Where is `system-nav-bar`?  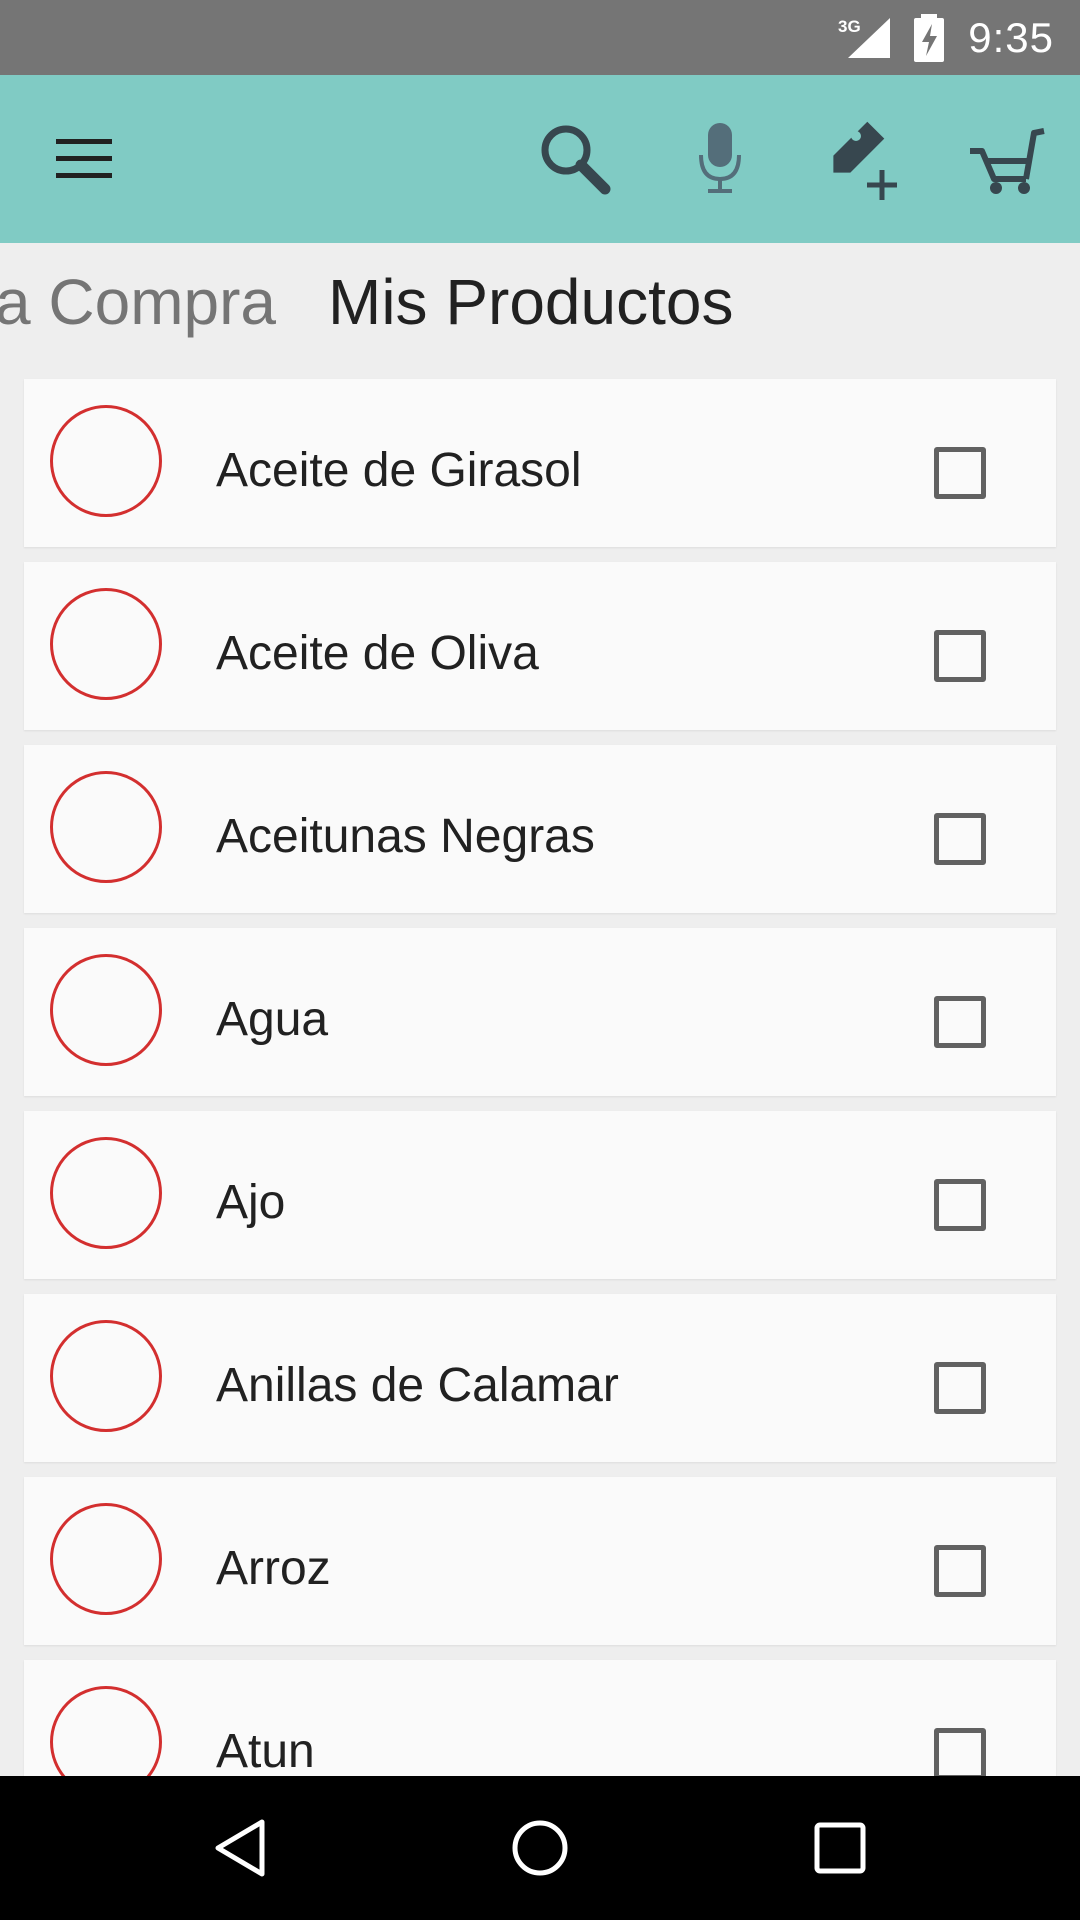
system-nav-bar is located at coordinates (540, 1848).